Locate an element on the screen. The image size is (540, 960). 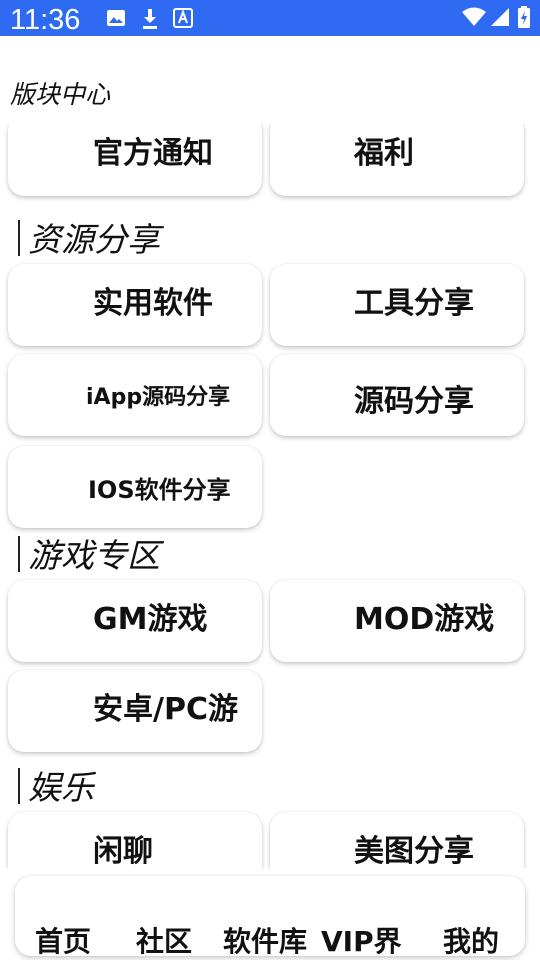
battery-icon is located at coordinates (524, 19).